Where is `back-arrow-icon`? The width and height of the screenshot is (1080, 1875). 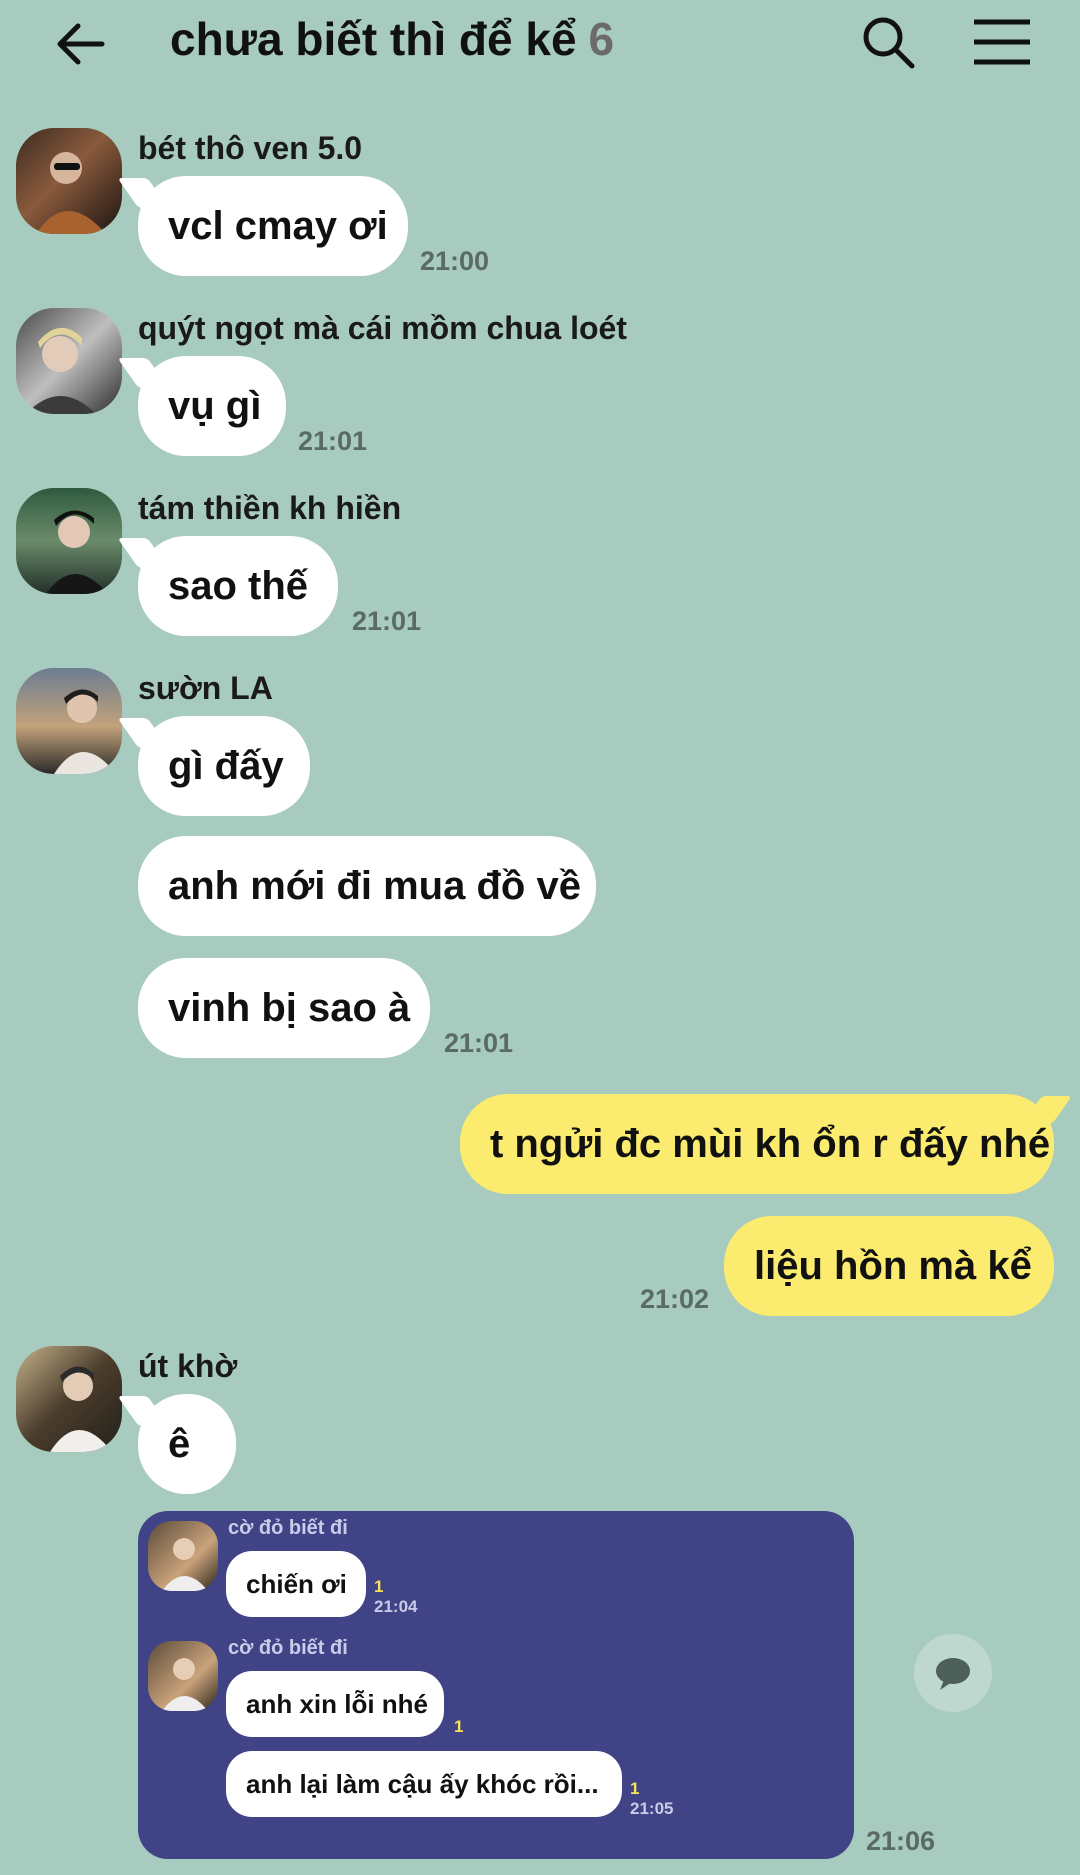
back-arrow-icon is located at coordinates (82, 44).